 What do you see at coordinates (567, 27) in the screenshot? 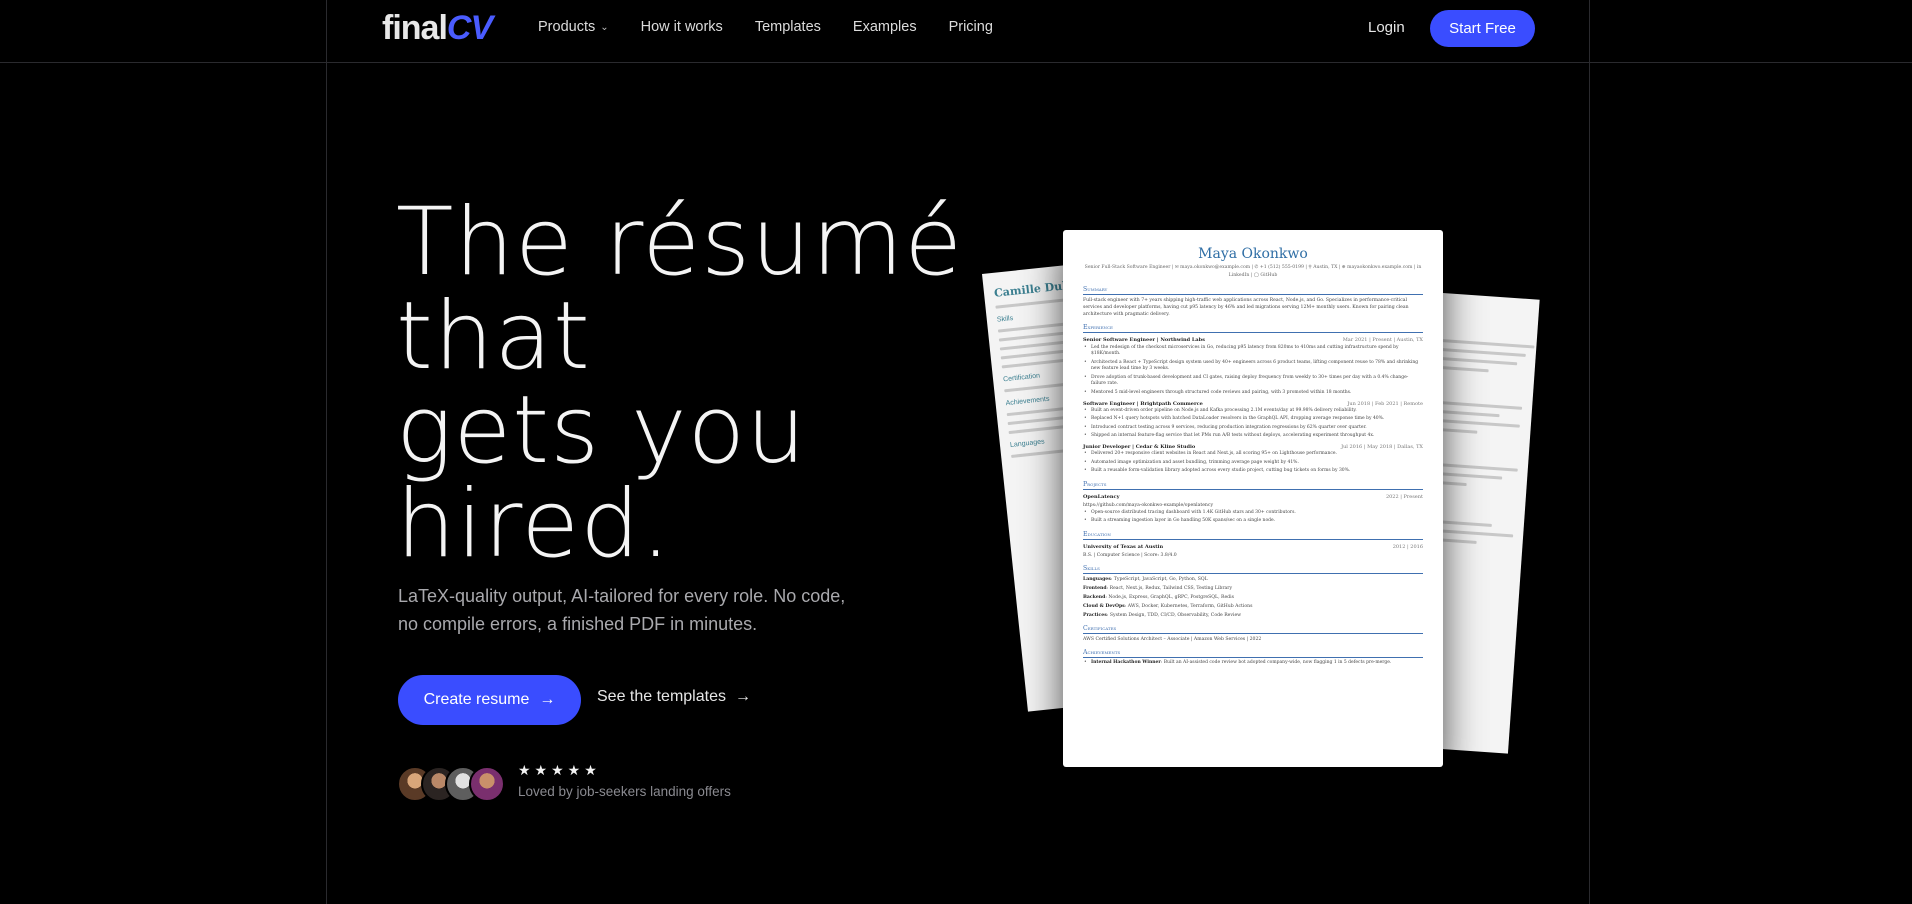
I see `nav-products-label: Products` at bounding box center [567, 27].